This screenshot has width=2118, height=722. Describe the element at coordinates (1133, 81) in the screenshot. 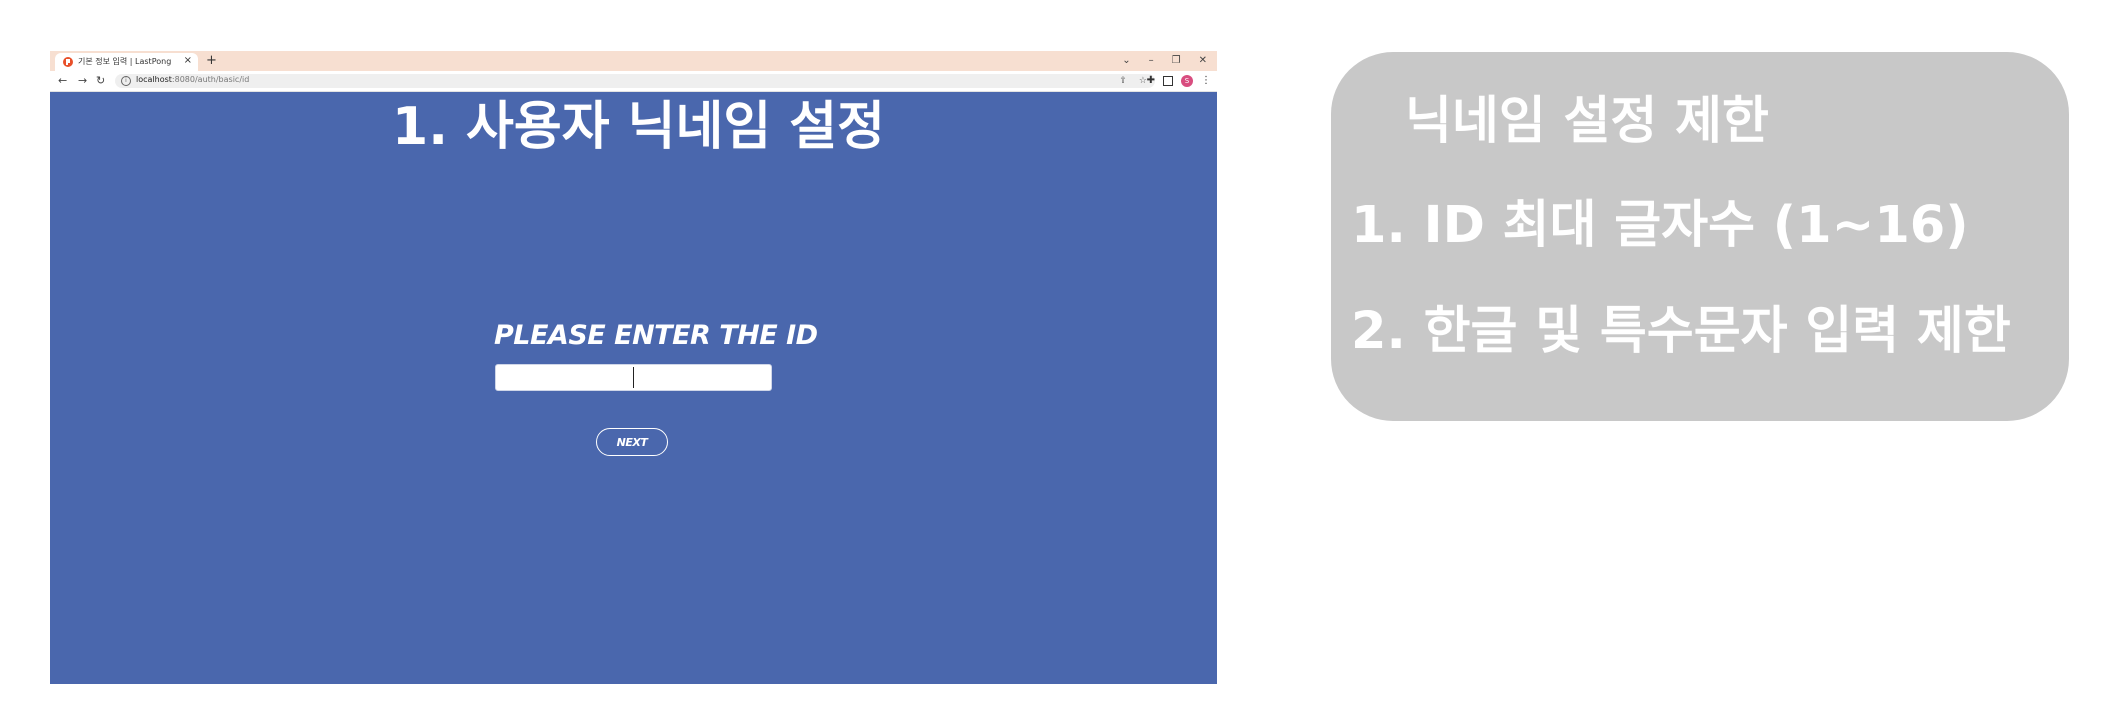

I see `address-actions: ⇪ ☆` at that location.